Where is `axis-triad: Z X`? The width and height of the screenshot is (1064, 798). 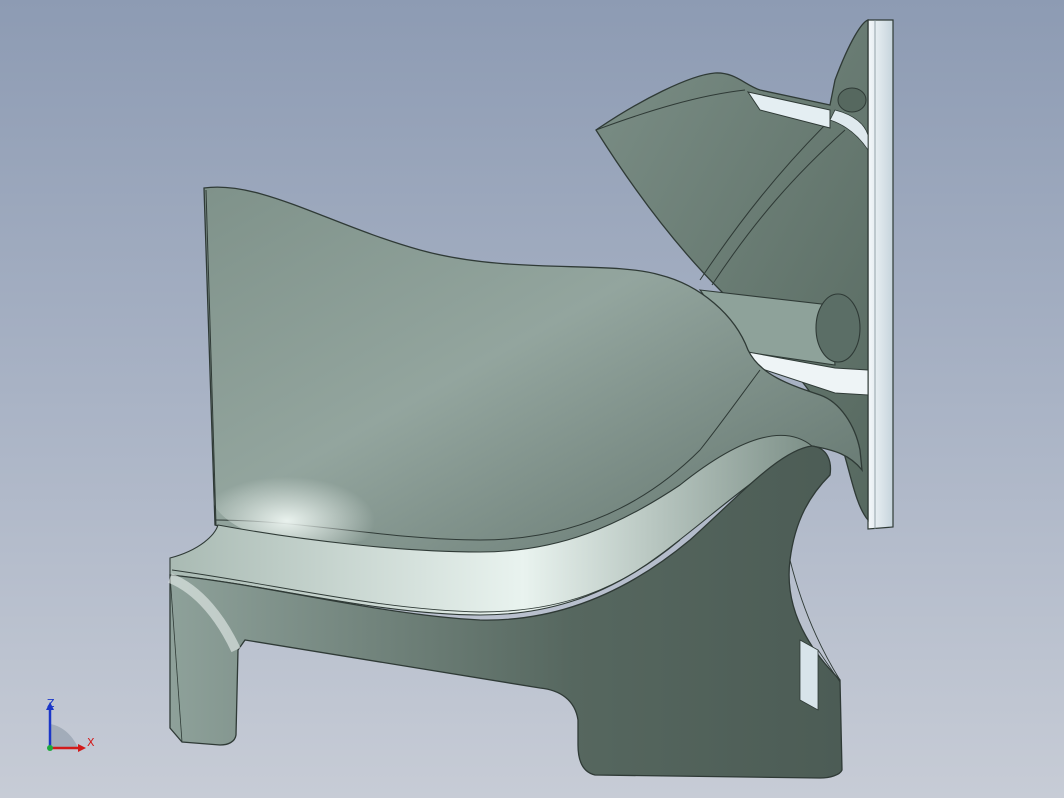 axis-triad: Z X is located at coordinates (70, 724).